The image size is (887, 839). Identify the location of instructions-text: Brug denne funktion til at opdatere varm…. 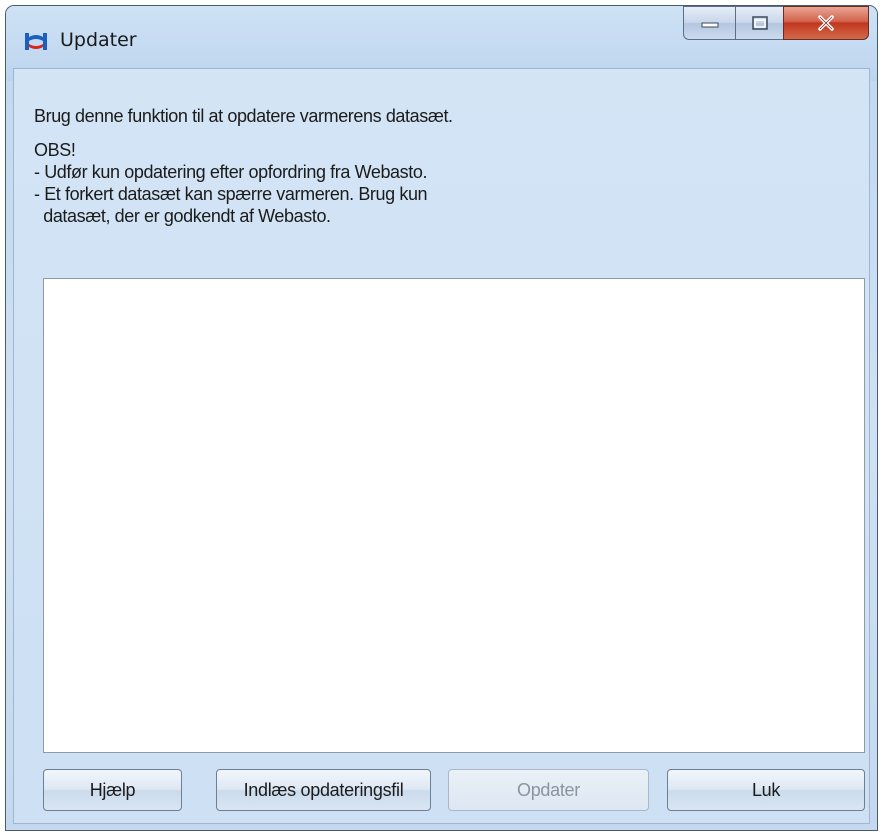
(243, 166).